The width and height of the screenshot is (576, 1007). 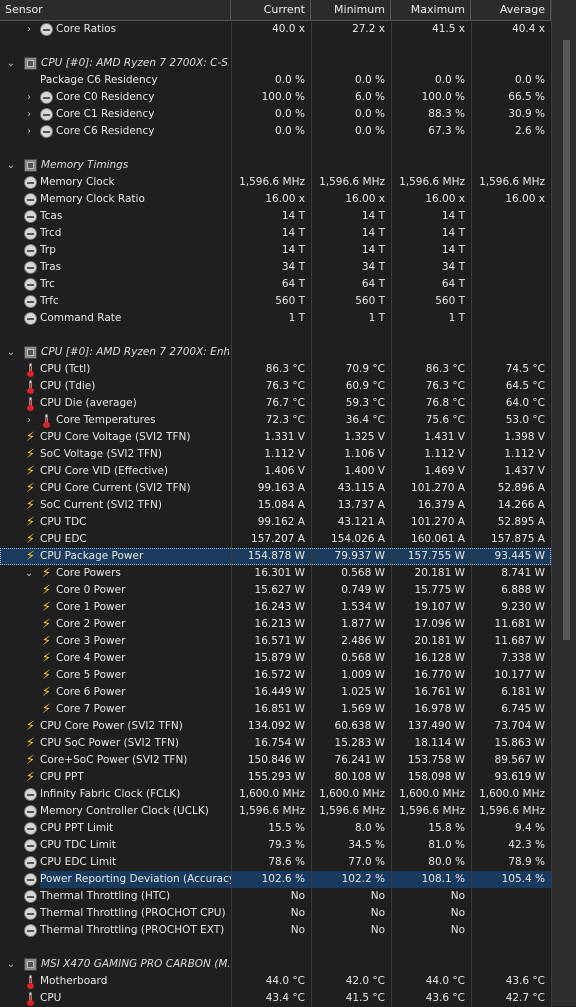 I want to click on maximum-value: 80.0 %, so click(x=446, y=862).